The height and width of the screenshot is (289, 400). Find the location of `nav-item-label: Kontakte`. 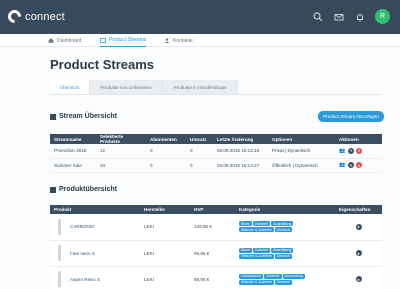

nav-item-label: Kontakte is located at coordinates (183, 40).